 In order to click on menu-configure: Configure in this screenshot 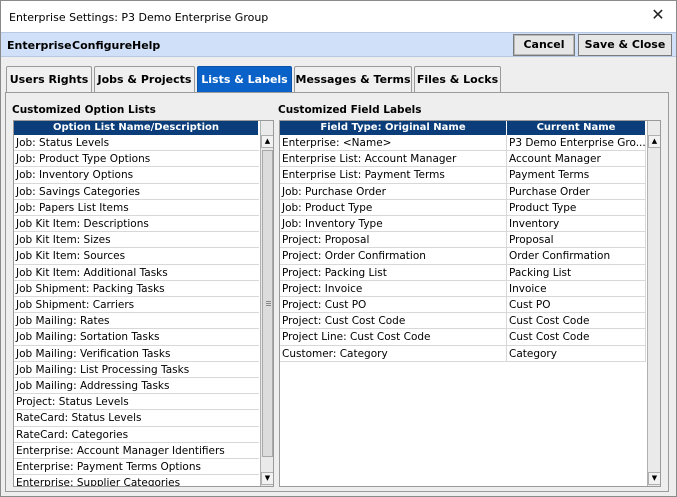, I will do `click(102, 45)`.